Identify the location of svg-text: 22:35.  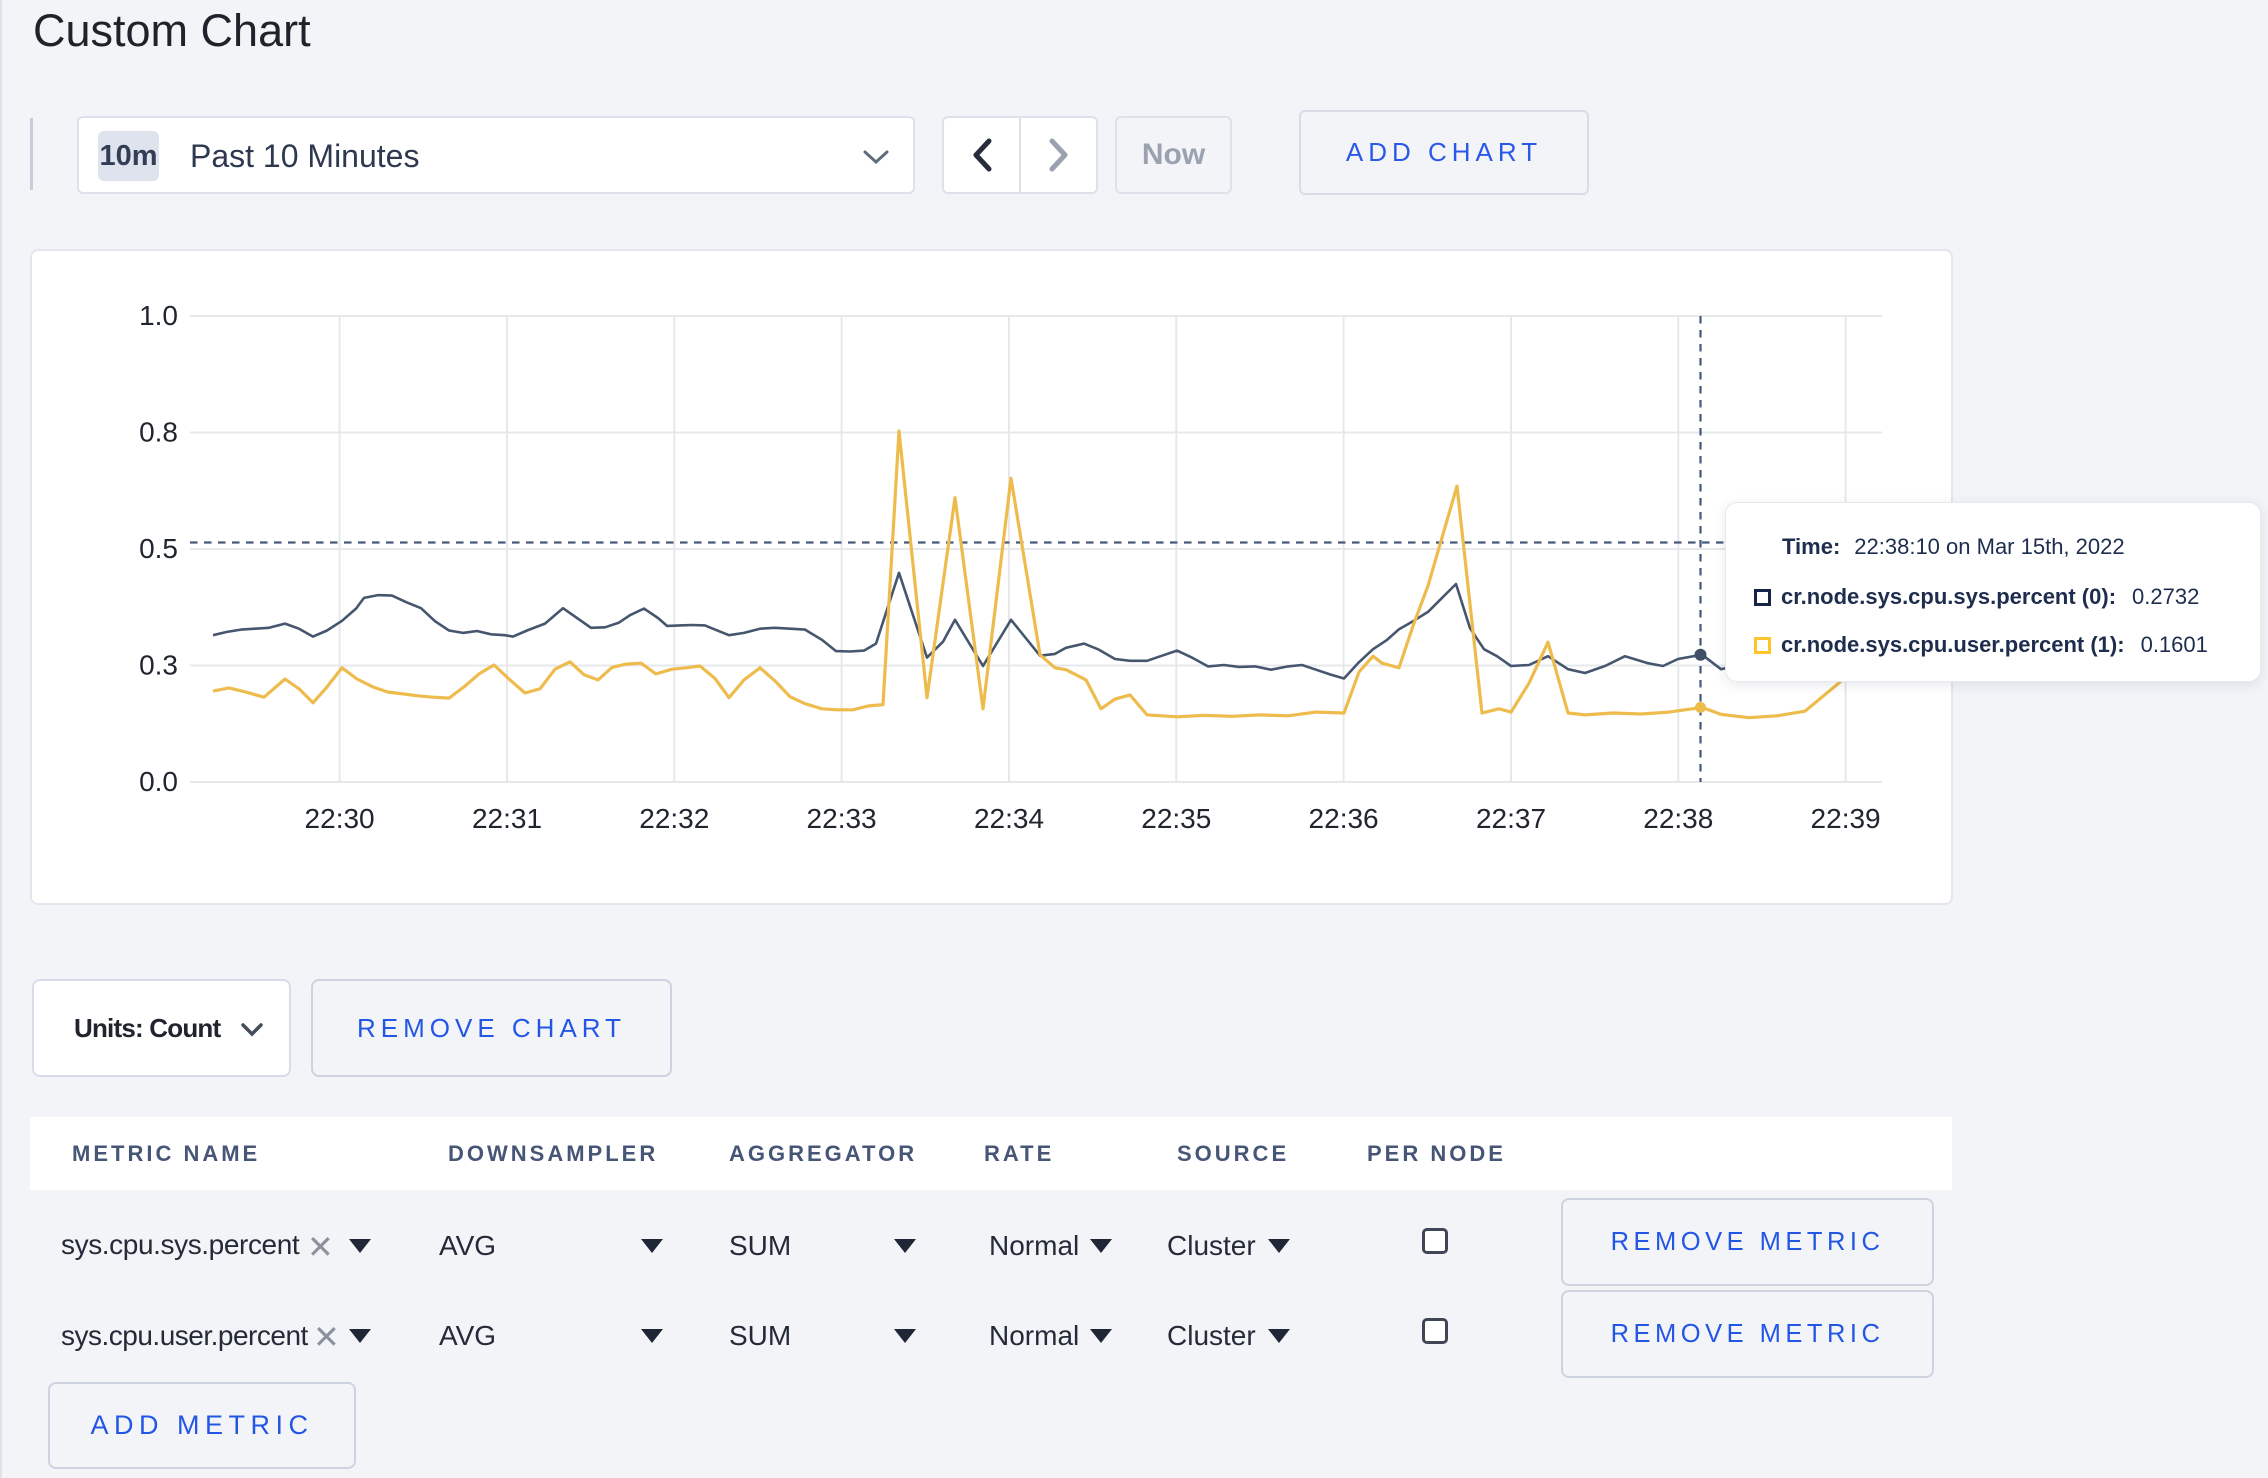
(1176, 818).